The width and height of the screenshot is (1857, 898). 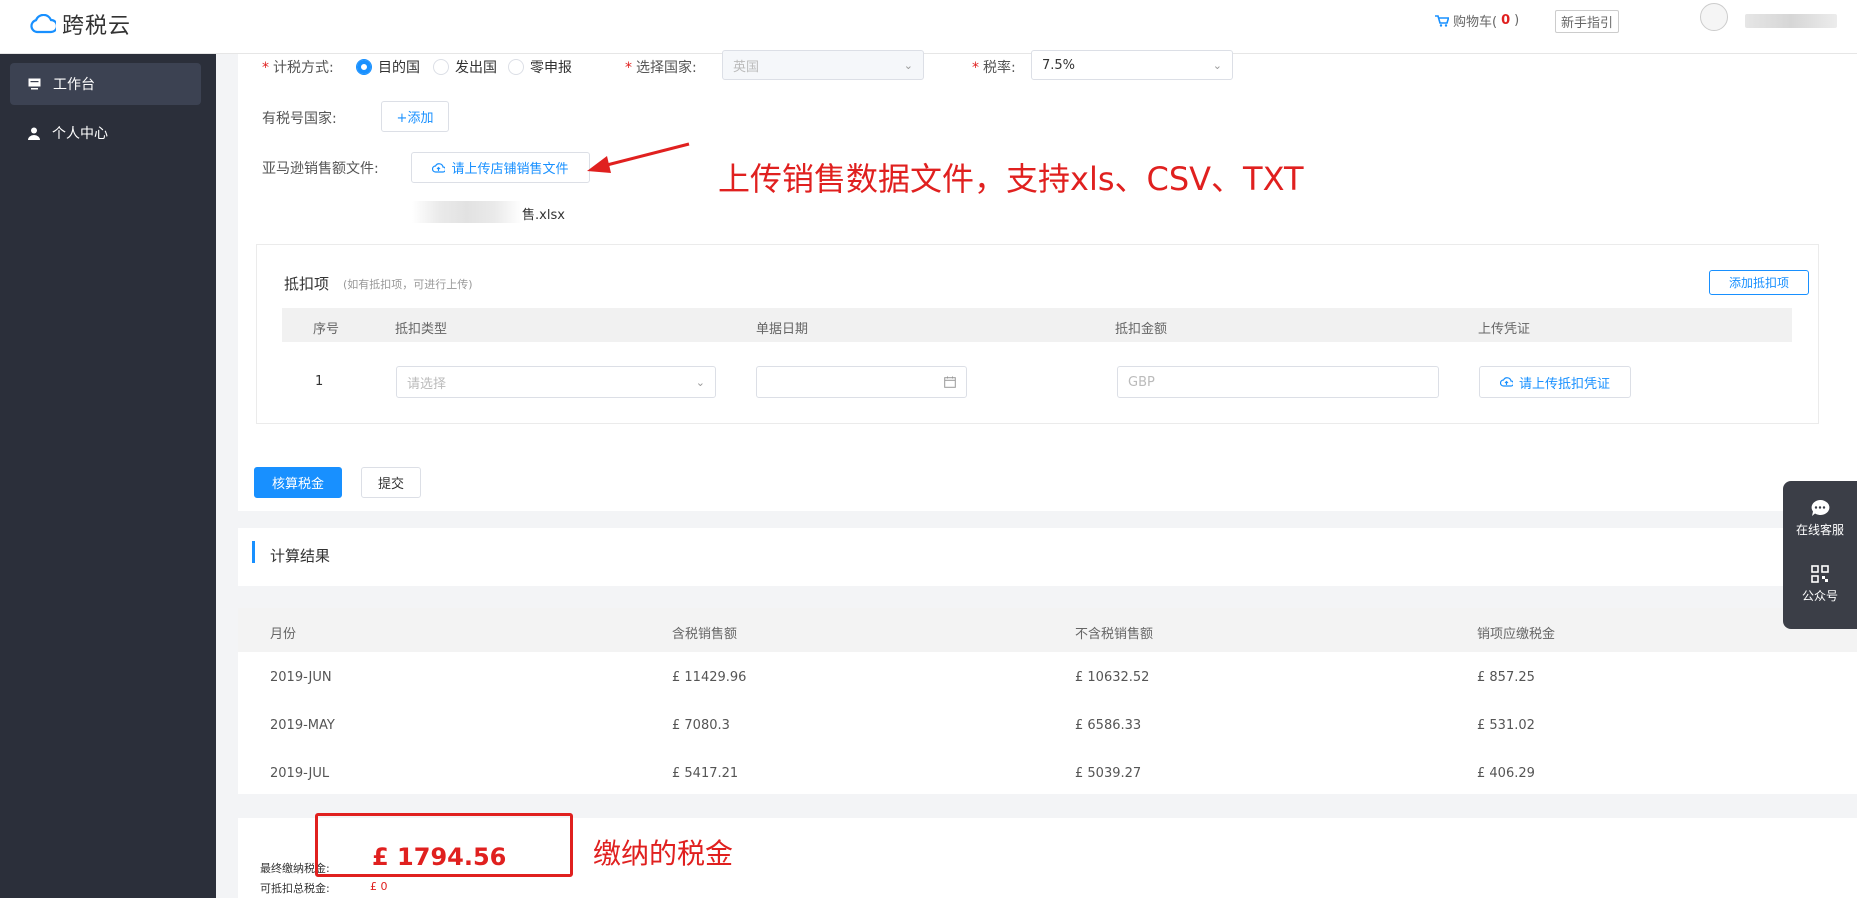 What do you see at coordinates (300, 556) in the screenshot?
I see `result-title: 计算结果` at bounding box center [300, 556].